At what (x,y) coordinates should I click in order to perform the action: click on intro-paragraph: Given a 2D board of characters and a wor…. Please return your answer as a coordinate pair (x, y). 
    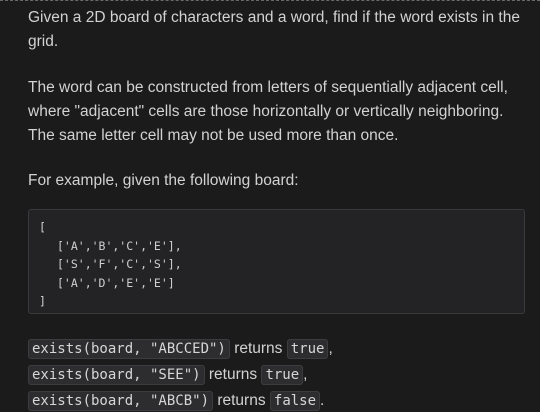
    Looking at the image, I should click on (274, 29).